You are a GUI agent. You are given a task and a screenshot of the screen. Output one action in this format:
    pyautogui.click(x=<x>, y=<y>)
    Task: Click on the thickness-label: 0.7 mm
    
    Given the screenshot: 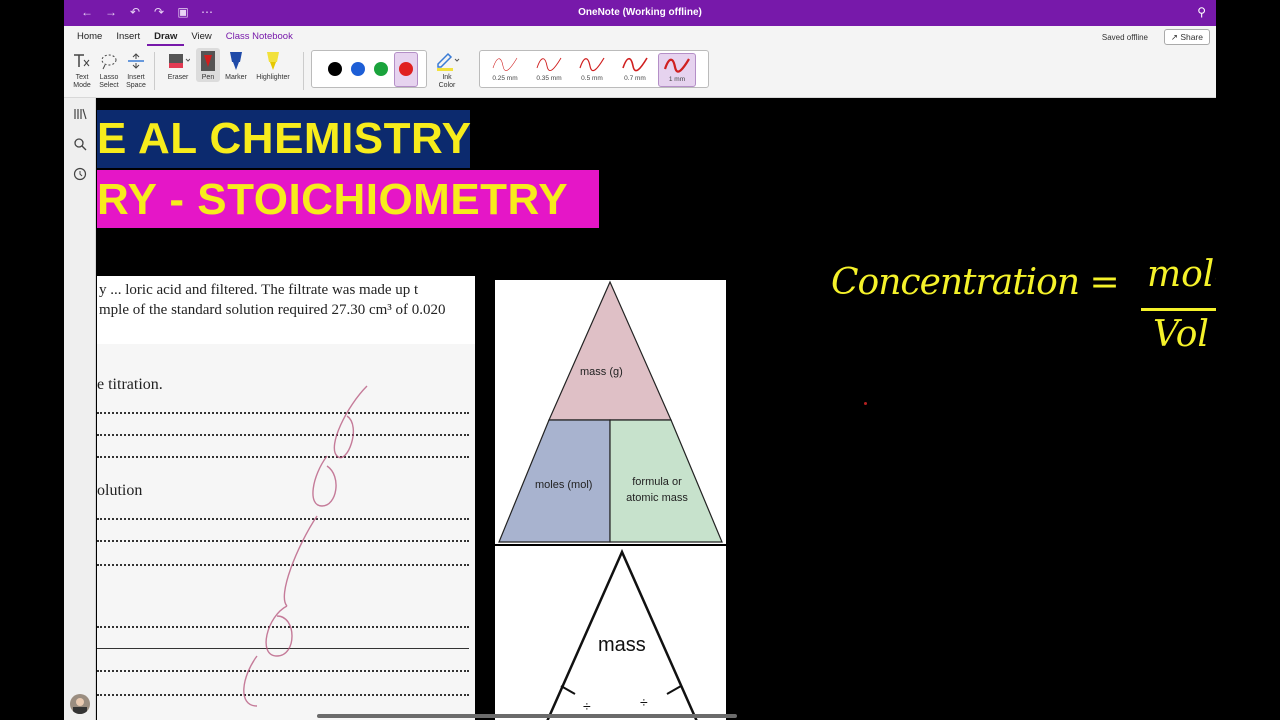 What is the action you would take?
    pyautogui.click(x=635, y=78)
    